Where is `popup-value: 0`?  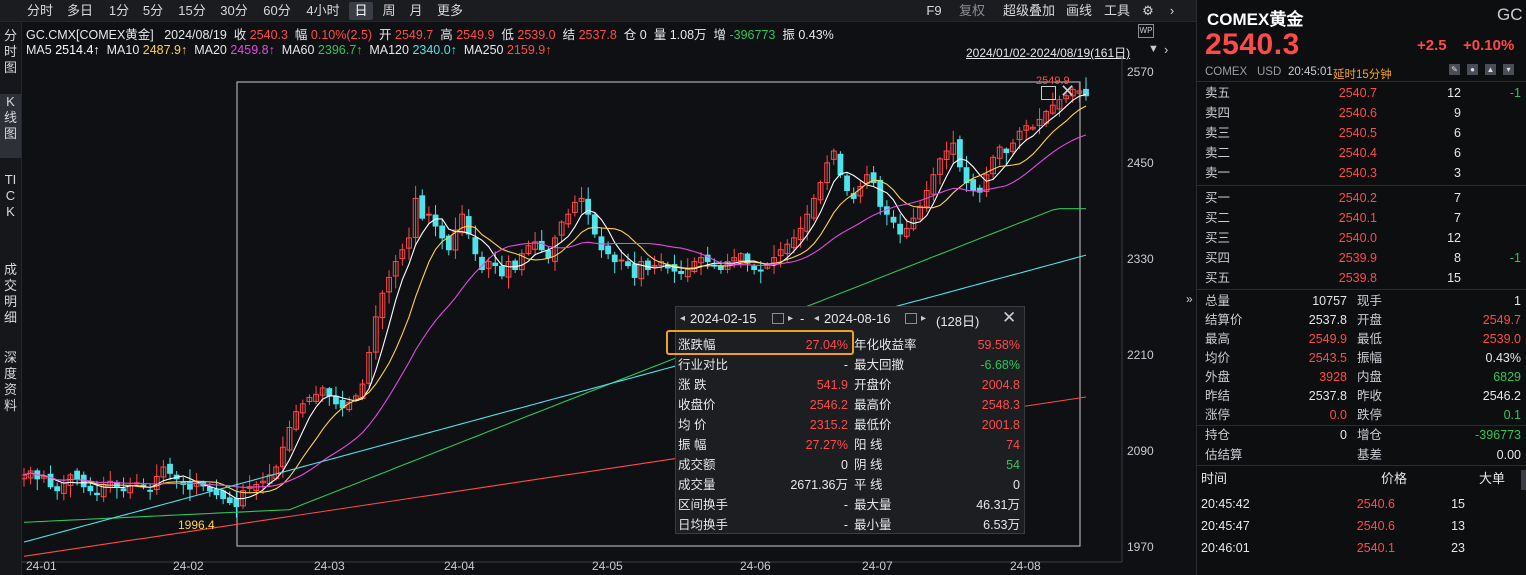 popup-value: 0 is located at coordinates (844, 465).